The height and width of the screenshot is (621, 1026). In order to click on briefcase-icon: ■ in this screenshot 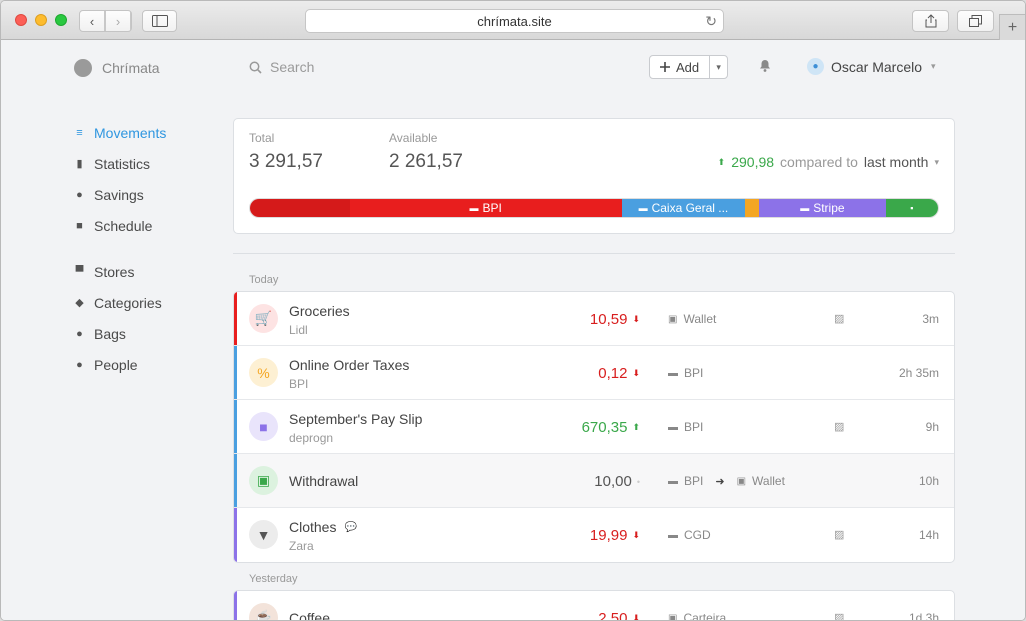, I will do `click(263, 426)`.